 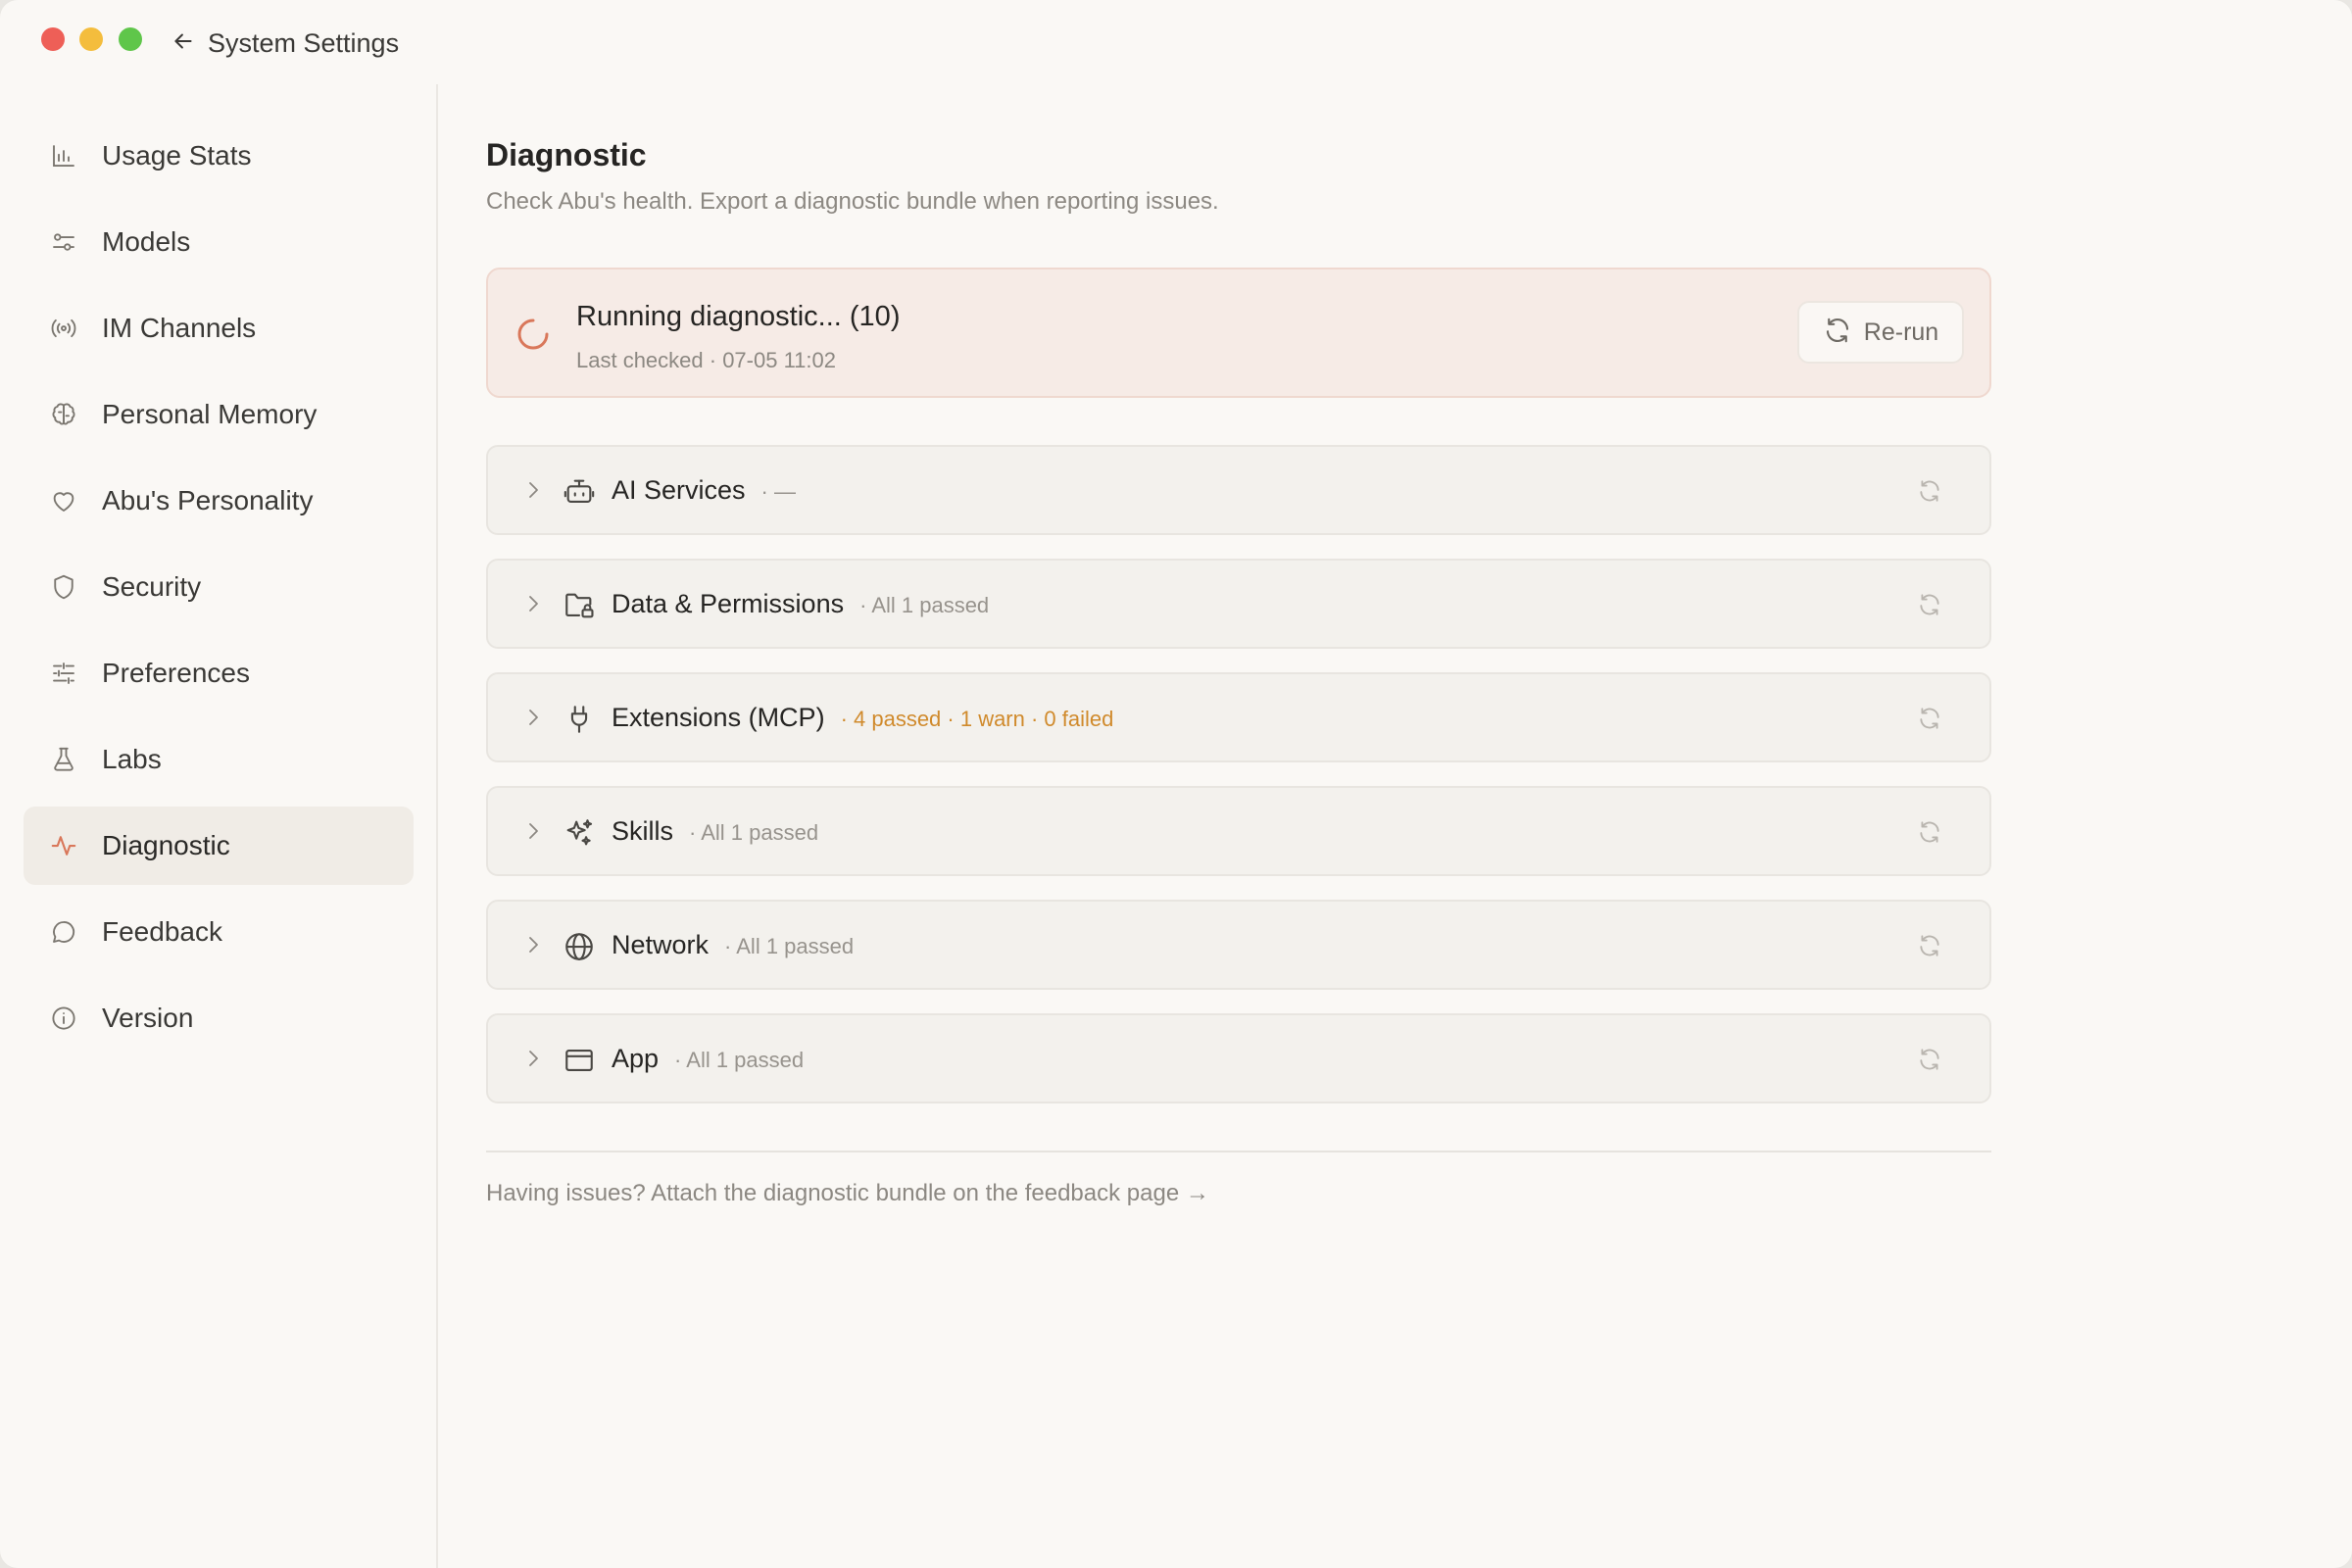 I want to click on sidebar-item-usage-stats: Usage Stats, so click(x=219, y=156).